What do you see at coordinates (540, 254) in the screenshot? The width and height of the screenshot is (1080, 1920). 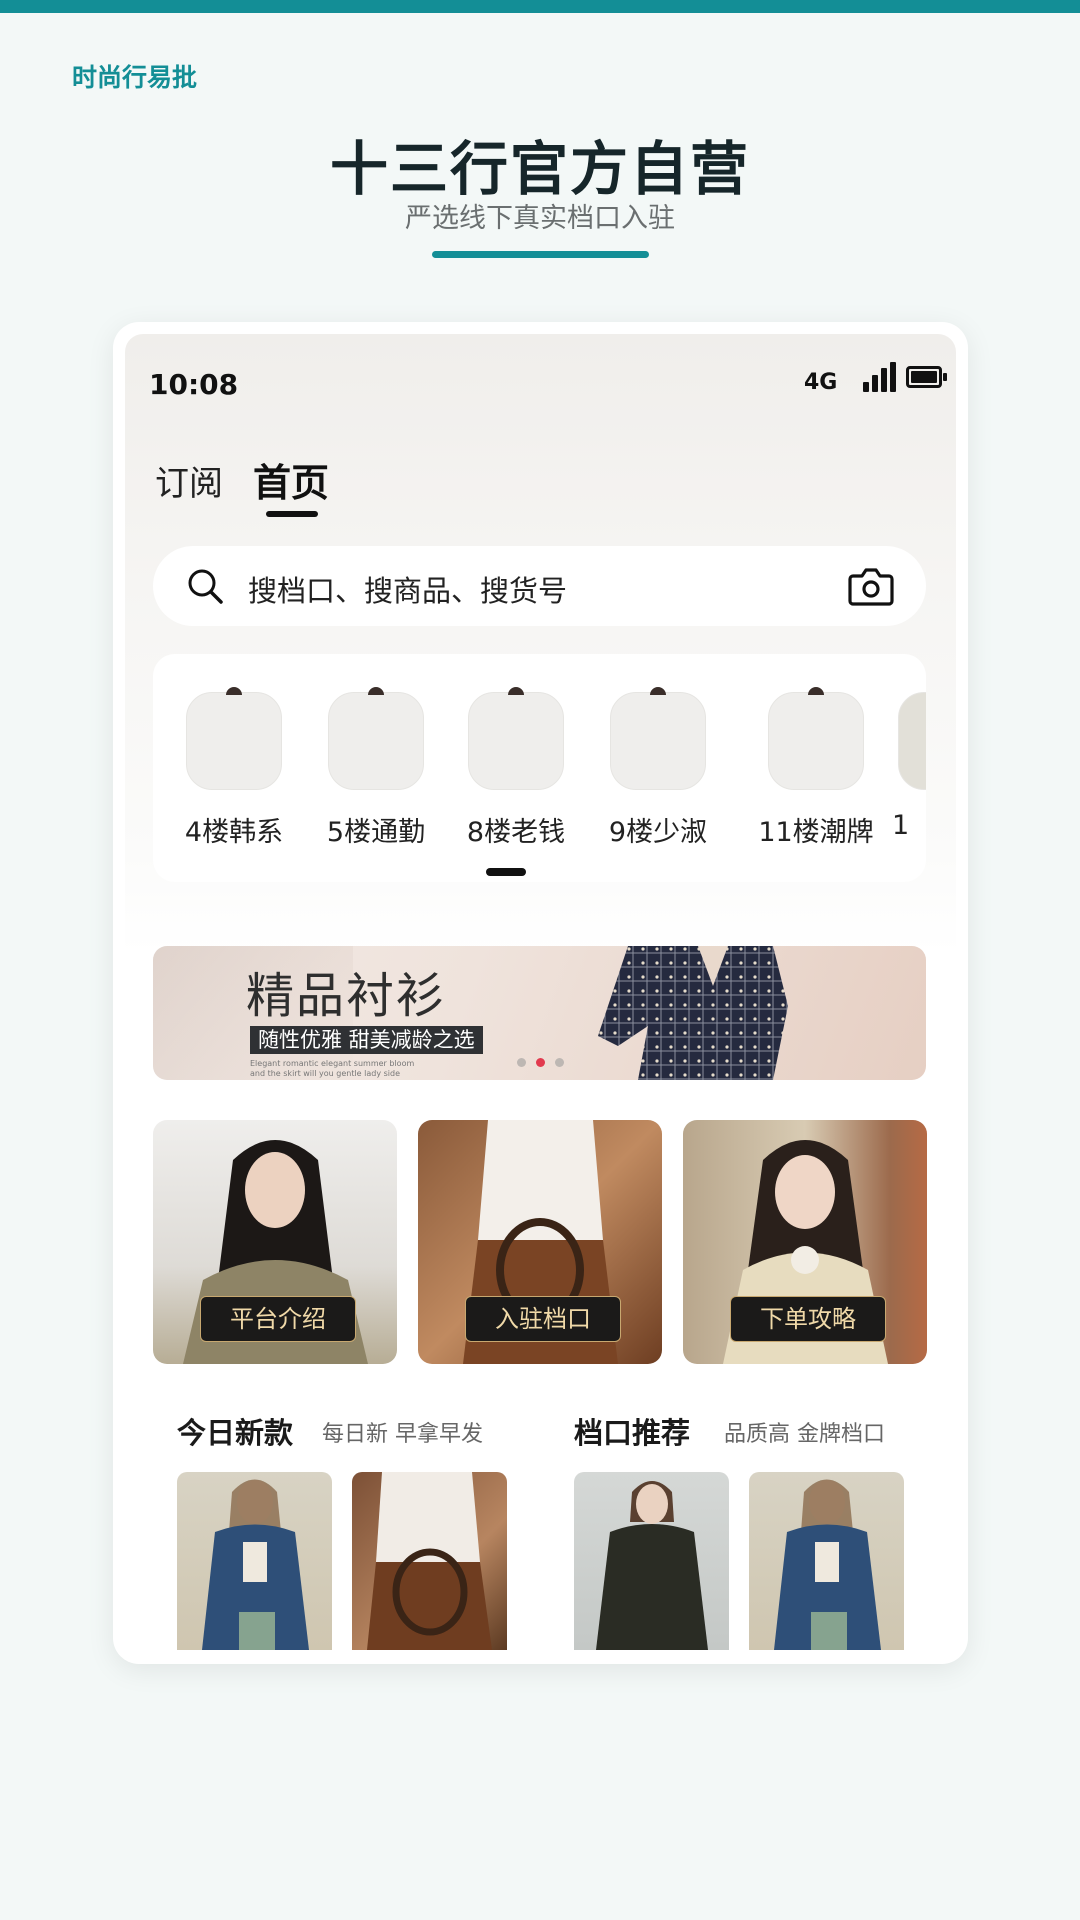 I see `headline-underline` at bounding box center [540, 254].